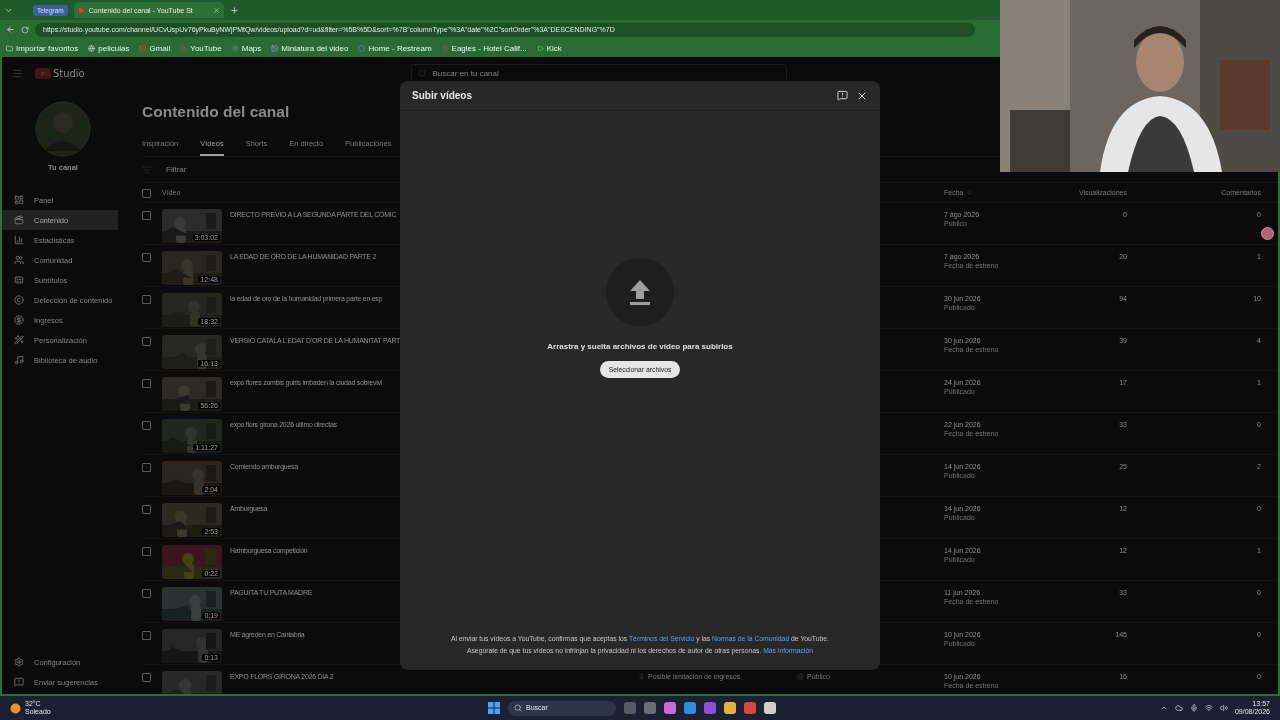 Image resolution: width=1280 pixels, height=720 pixels. What do you see at coordinates (234, 10) in the screenshot?
I see `new-tab-icon` at bounding box center [234, 10].